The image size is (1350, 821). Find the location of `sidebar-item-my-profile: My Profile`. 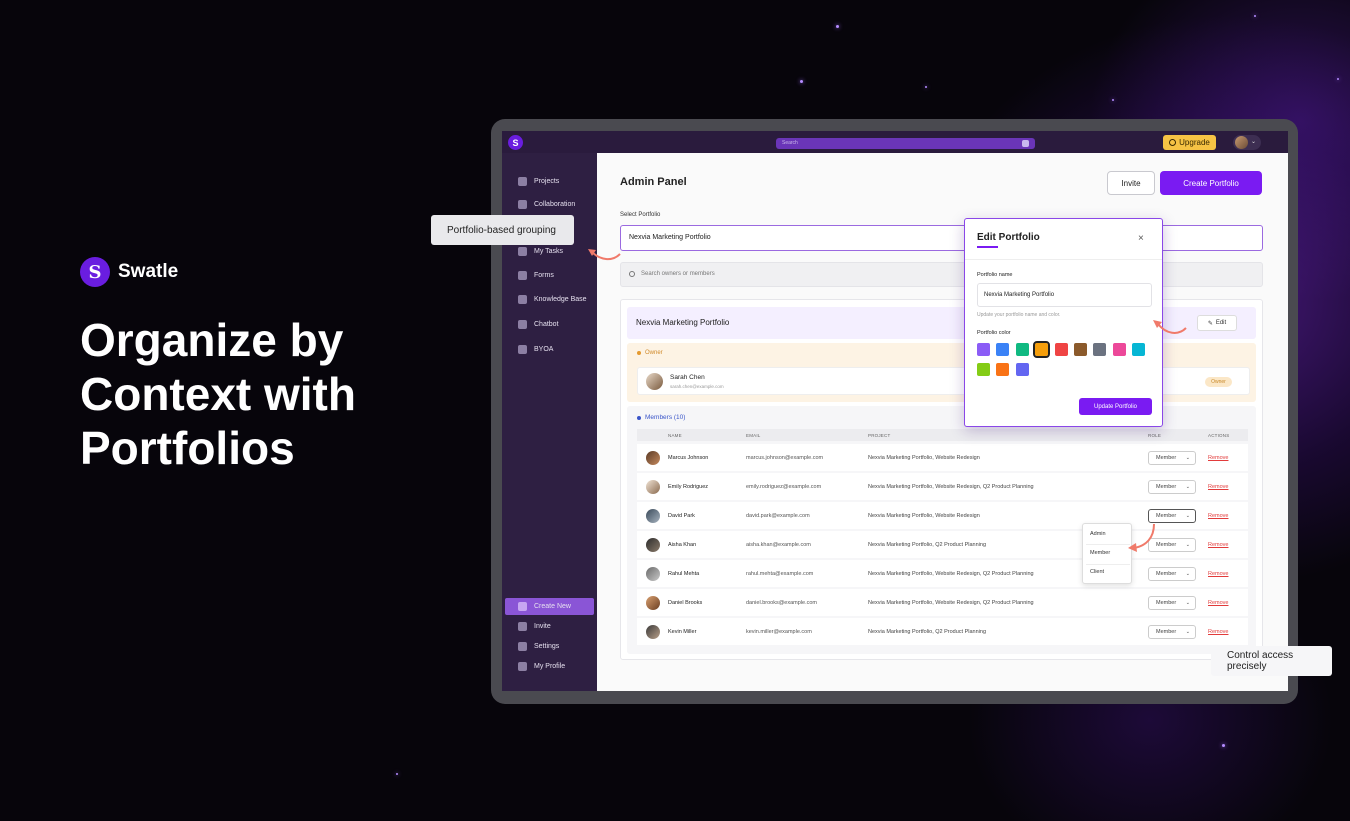

sidebar-item-my-profile: My Profile is located at coordinates (541, 666).